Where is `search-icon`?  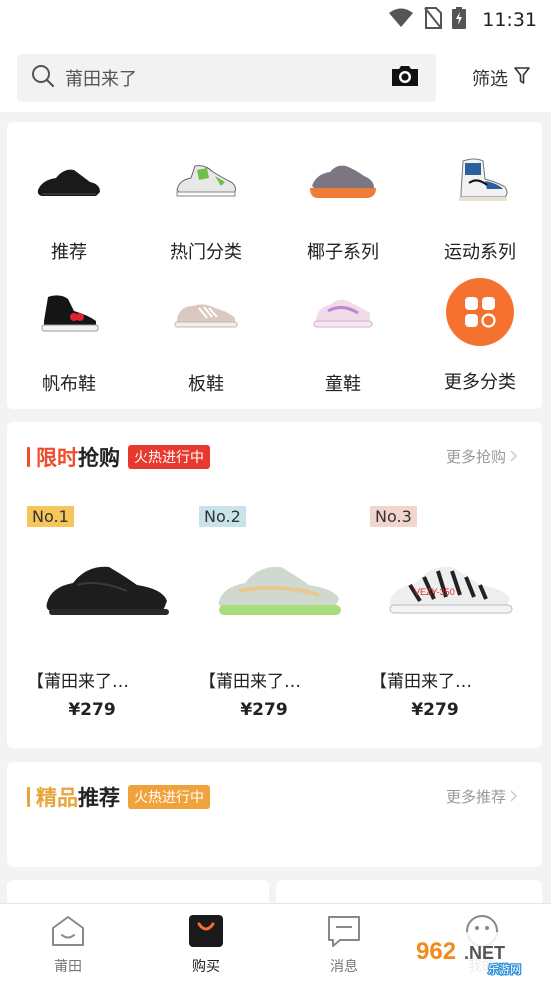 search-icon is located at coordinates (43, 78).